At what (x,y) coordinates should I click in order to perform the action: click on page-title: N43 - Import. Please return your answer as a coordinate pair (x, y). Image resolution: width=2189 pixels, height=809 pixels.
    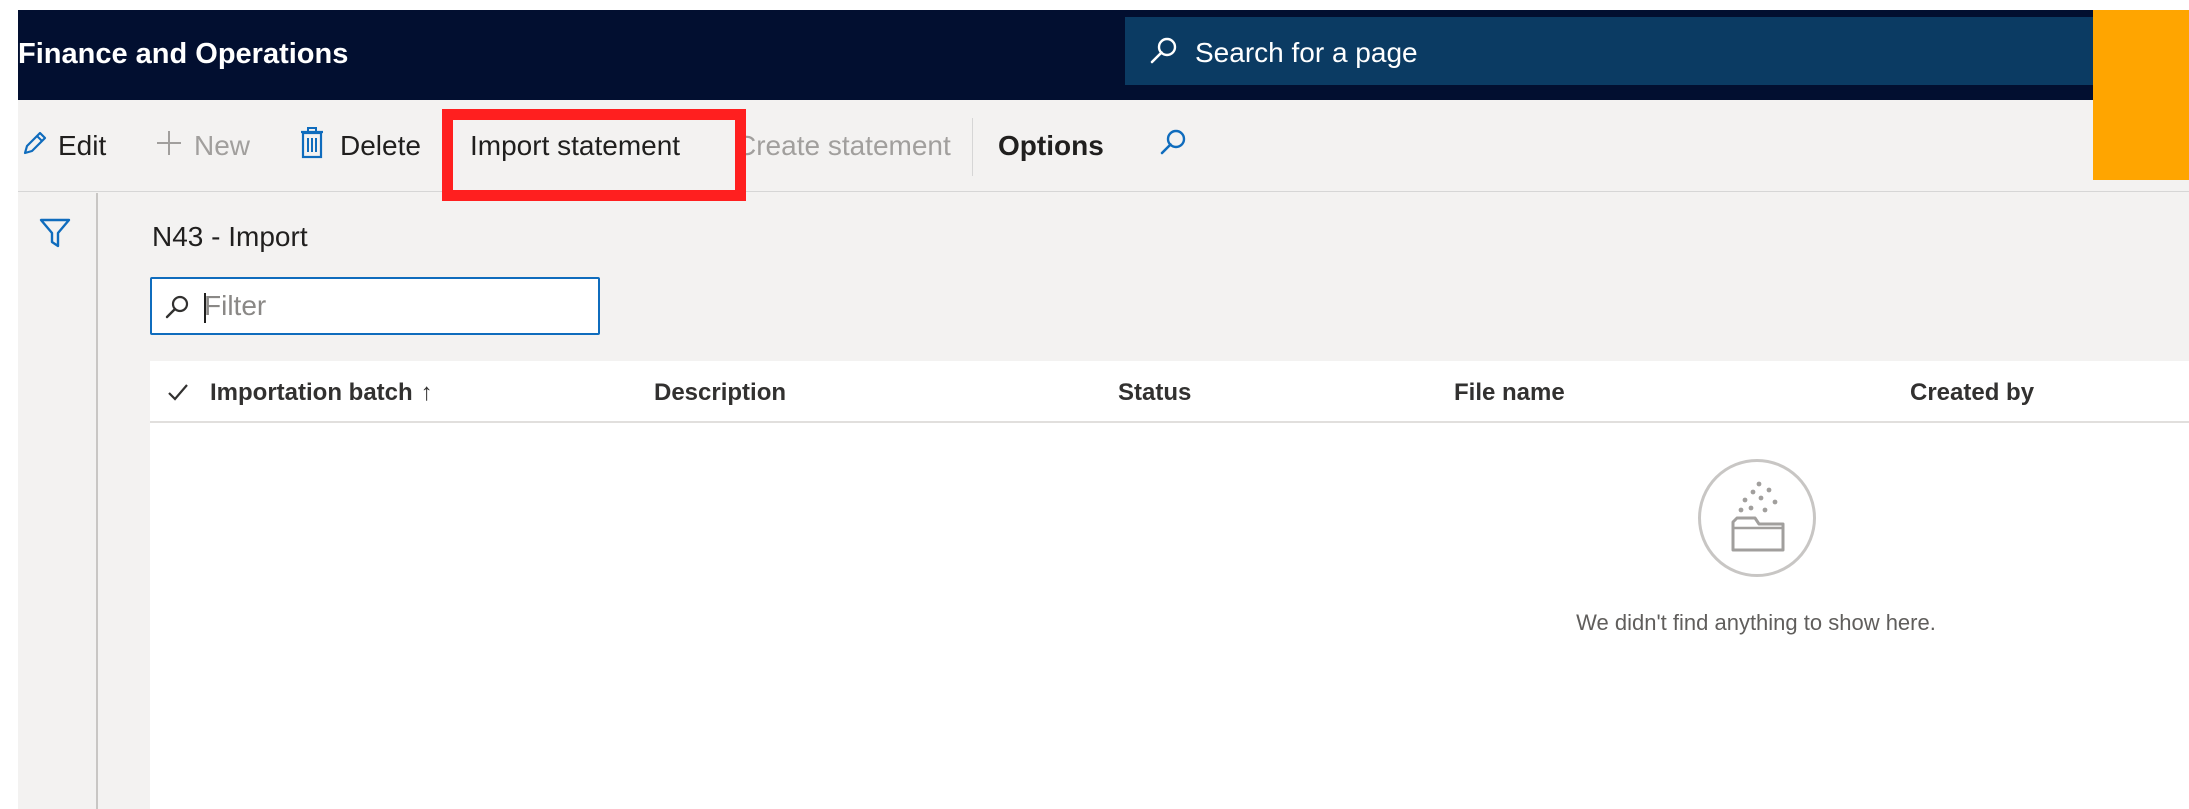
    Looking at the image, I should click on (230, 236).